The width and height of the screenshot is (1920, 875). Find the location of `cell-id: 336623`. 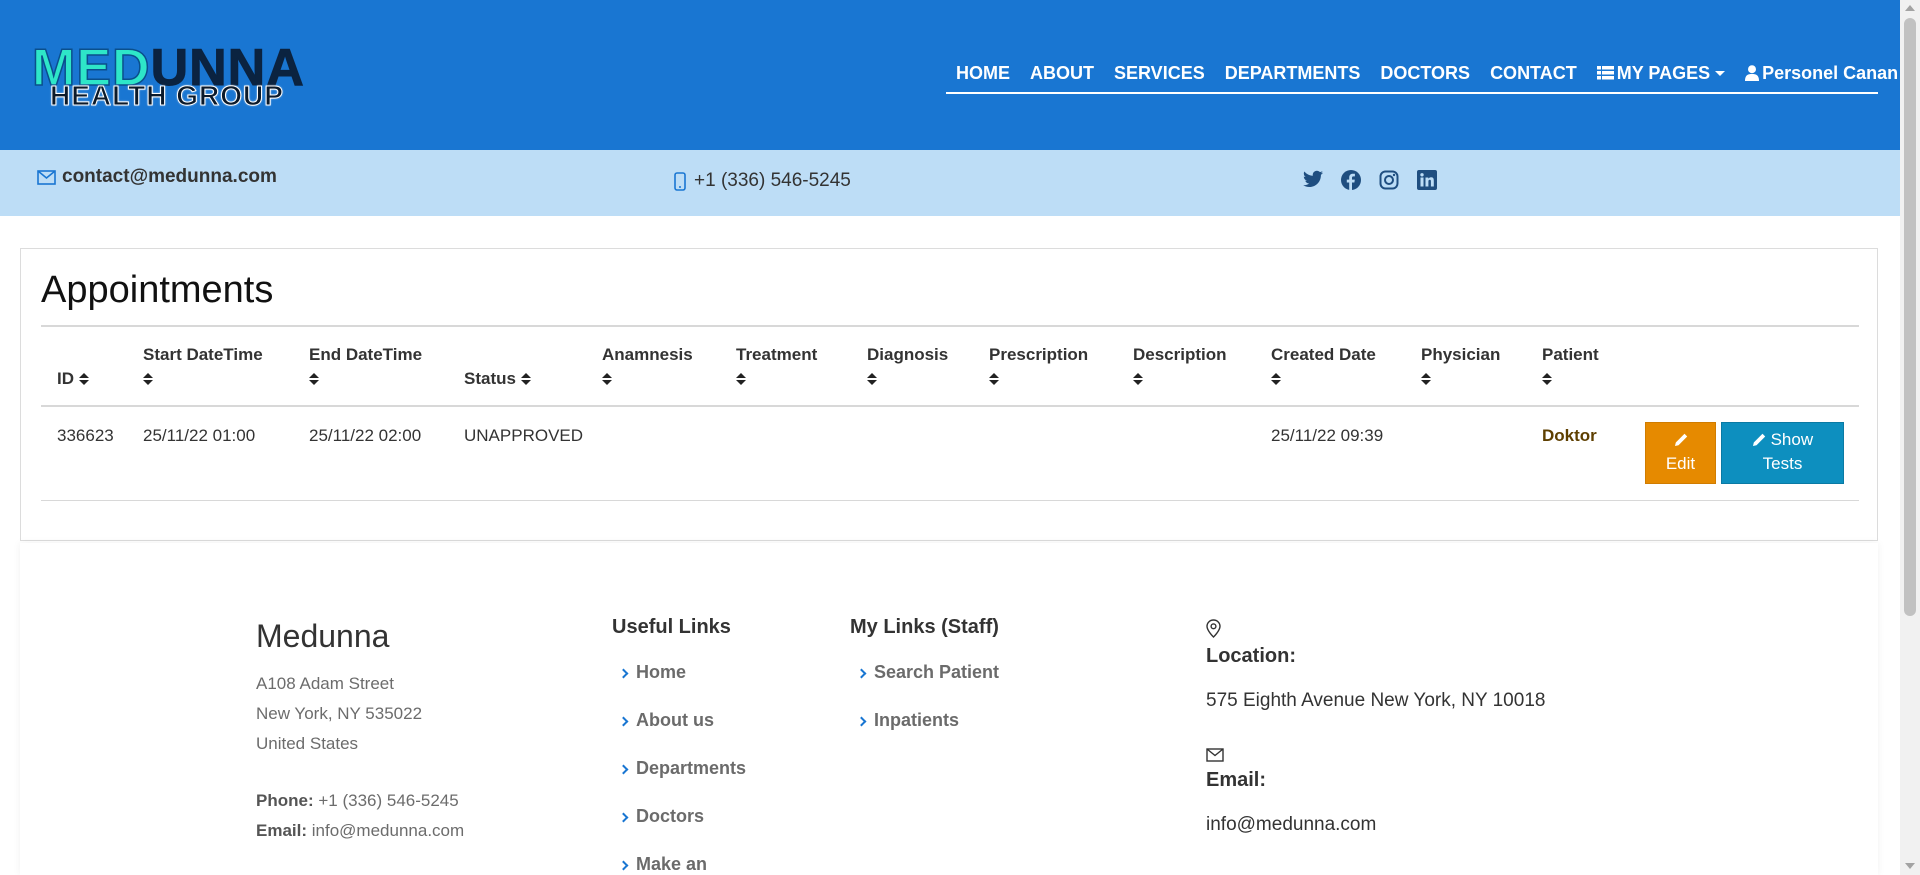

cell-id: 336623 is located at coordinates (85, 436).